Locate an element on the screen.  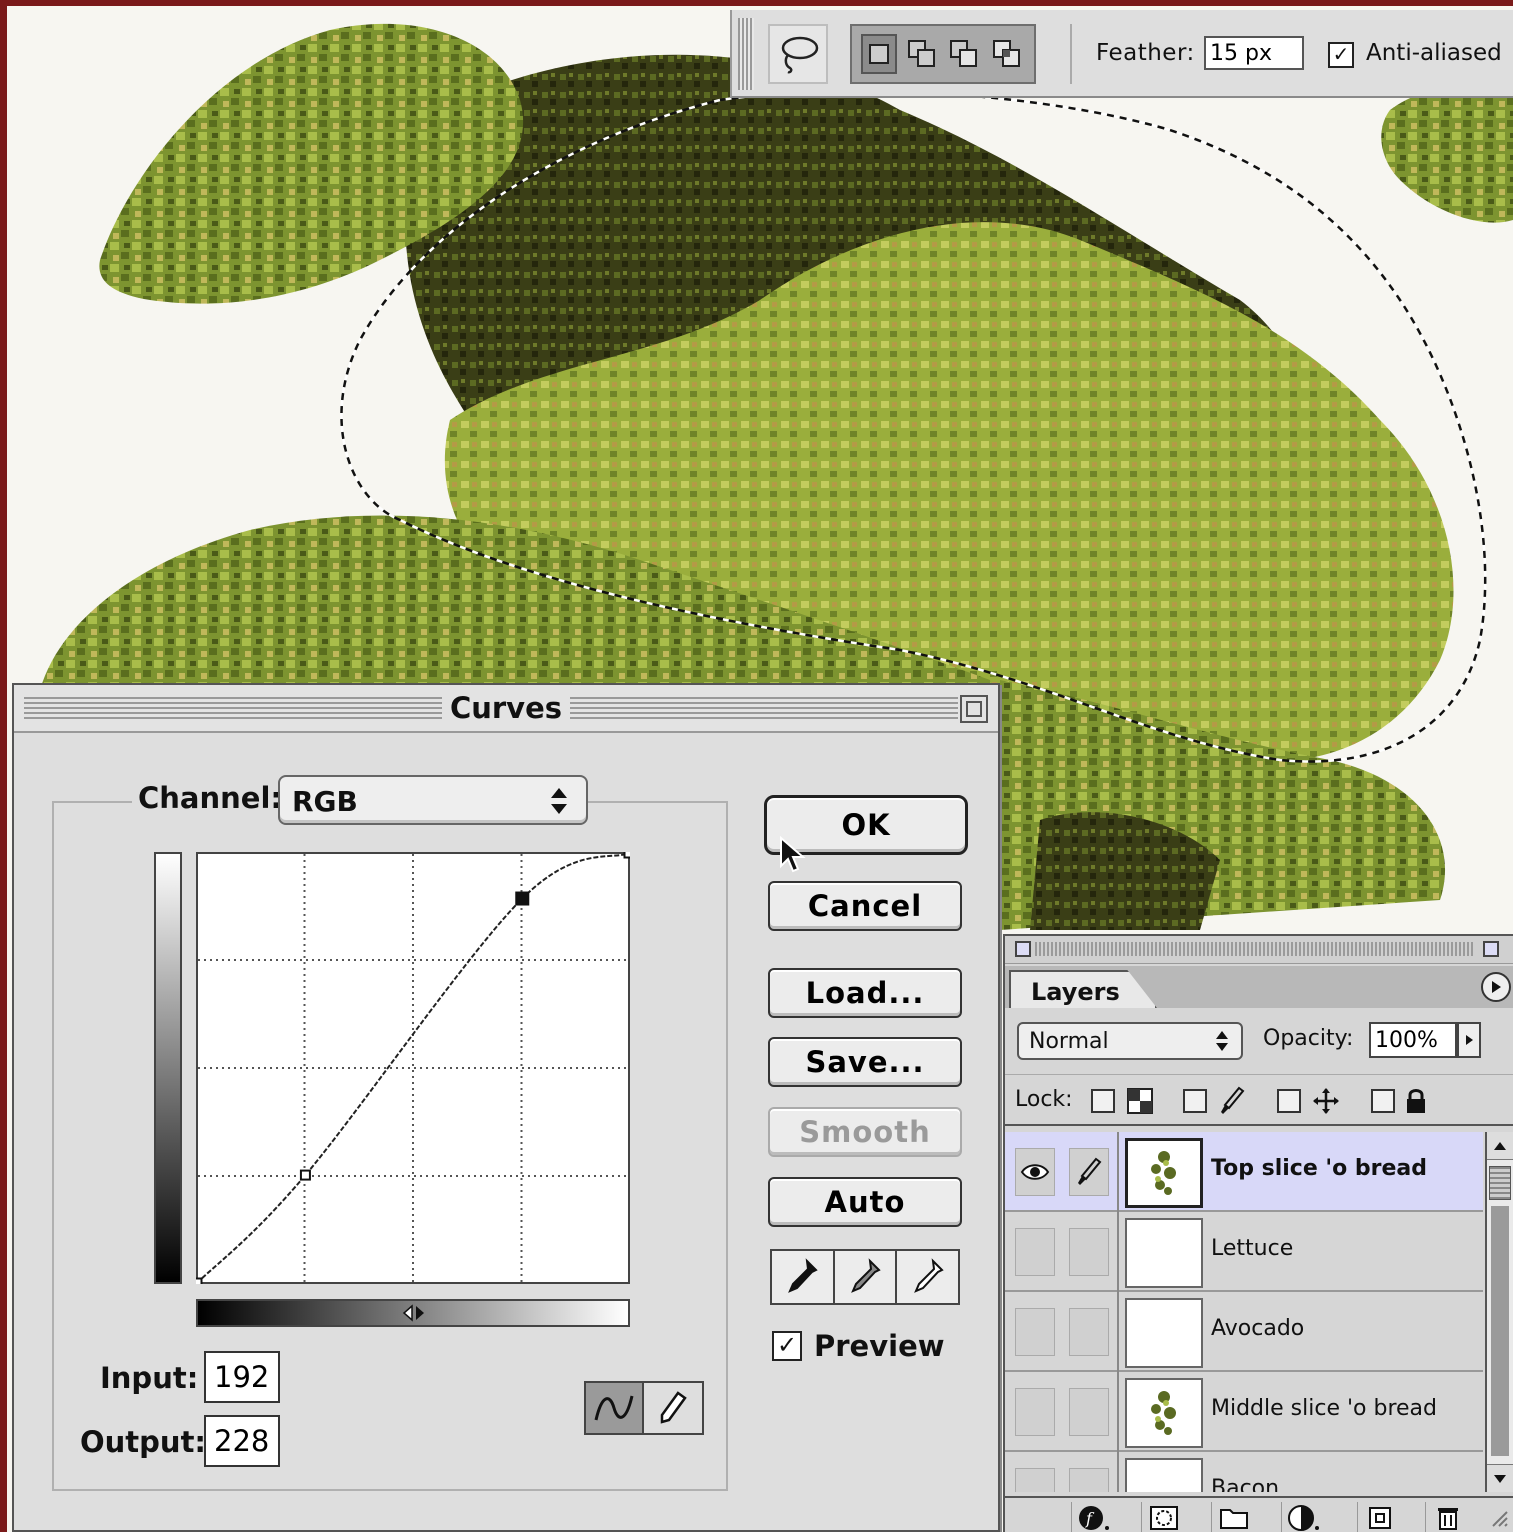
lasso-icon is located at coordinates (800, 55).